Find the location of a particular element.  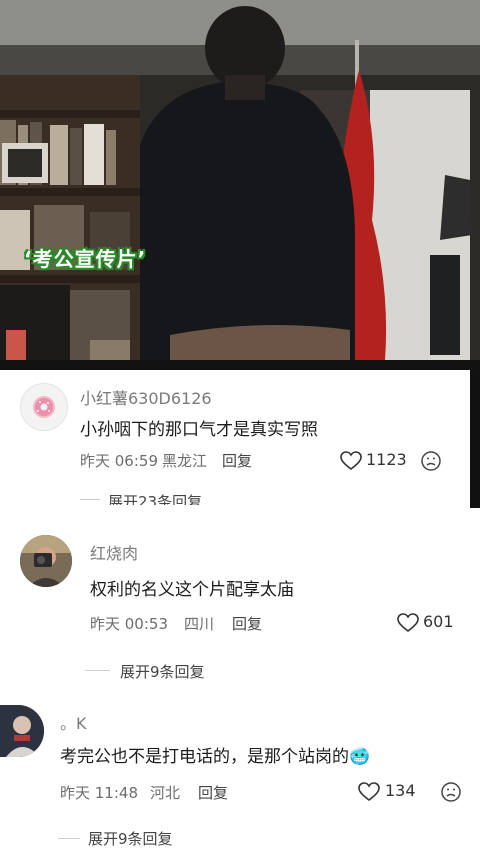

comment-time: 昨天 06:59 is located at coordinates (119, 461).